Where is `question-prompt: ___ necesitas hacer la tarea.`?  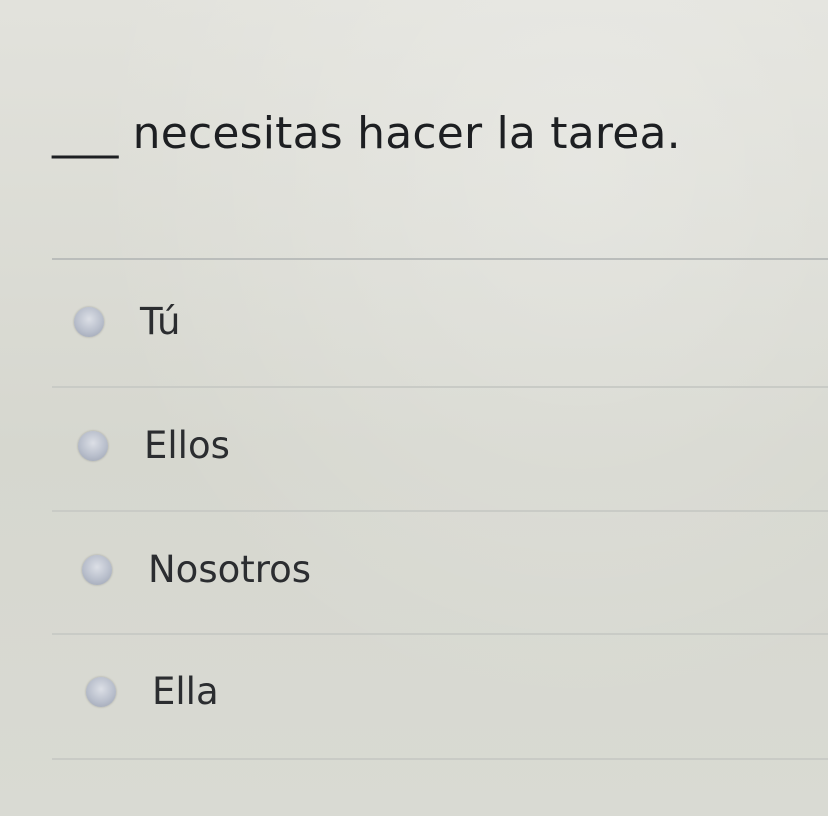
question-prompt: ___ necesitas hacer la tarea. is located at coordinates (366, 133).